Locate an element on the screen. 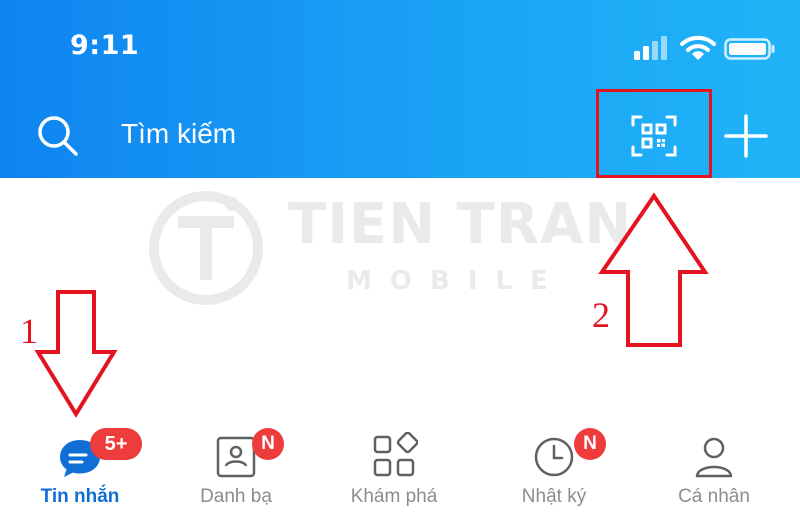  down-arrow is located at coordinates (76, 354).